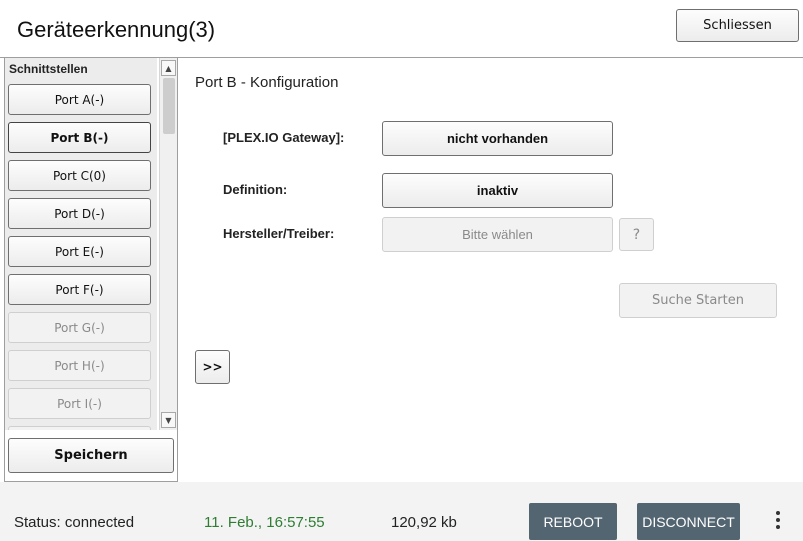 The height and width of the screenshot is (541, 803). Describe the element at coordinates (212, 367) in the screenshot. I see `expand-button: >>` at that location.